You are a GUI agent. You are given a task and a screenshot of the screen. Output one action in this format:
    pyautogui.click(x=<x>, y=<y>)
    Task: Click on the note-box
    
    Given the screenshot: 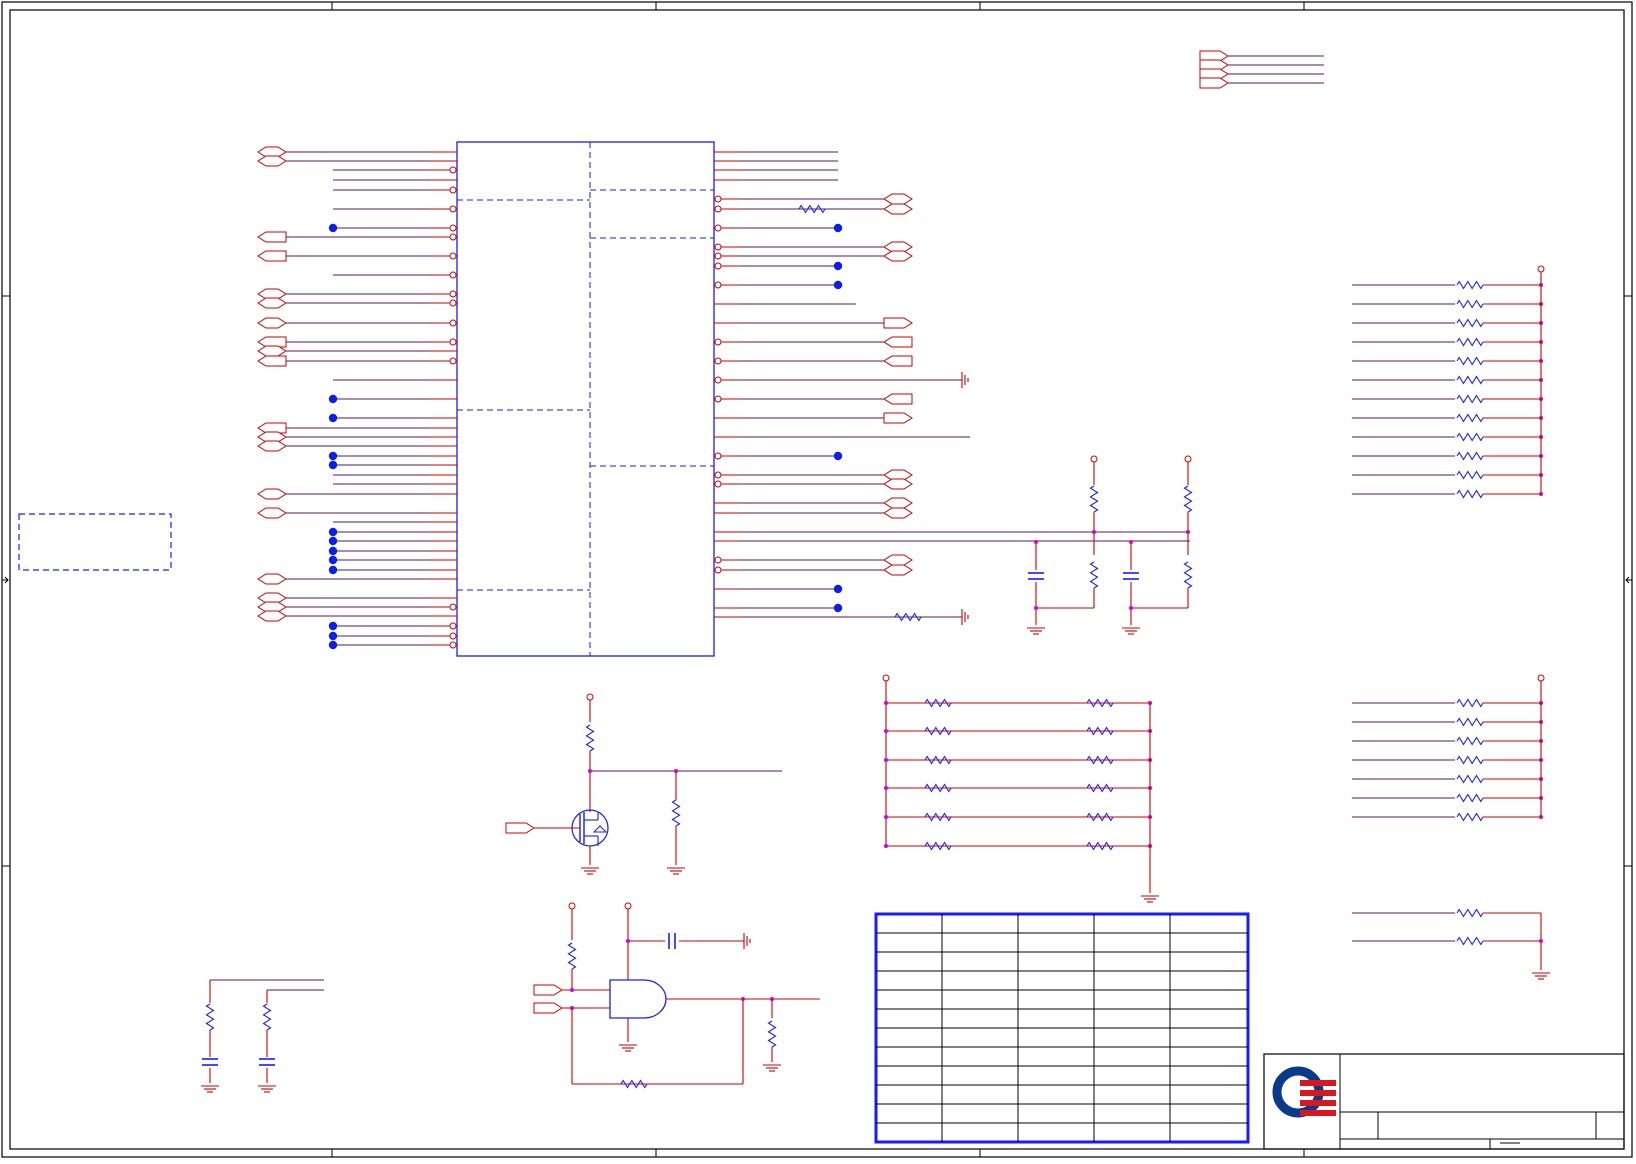 What is the action you would take?
    pyautogui.click(x=95, y=542)
    